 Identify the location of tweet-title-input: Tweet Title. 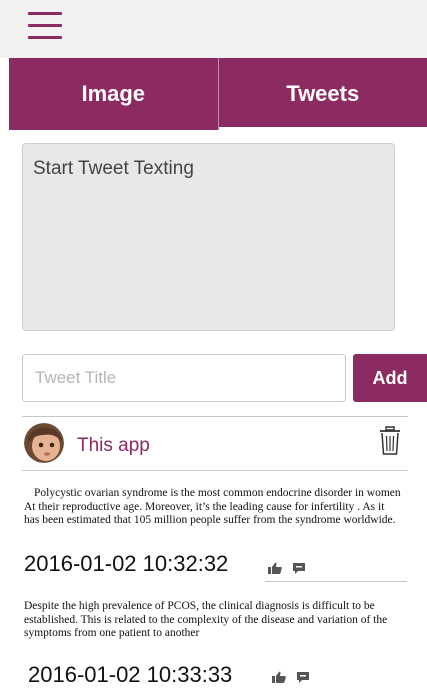
(184, 378).